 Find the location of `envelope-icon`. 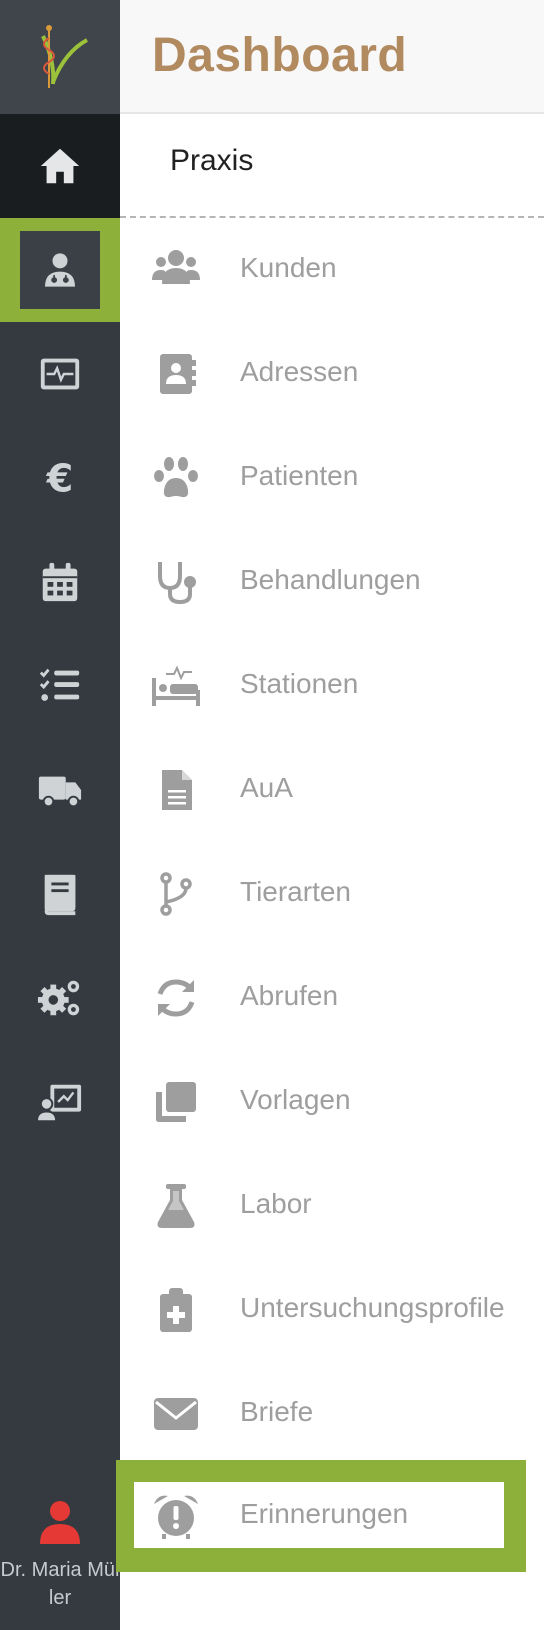

envelope-icon is located at coordinates (176, 1414).